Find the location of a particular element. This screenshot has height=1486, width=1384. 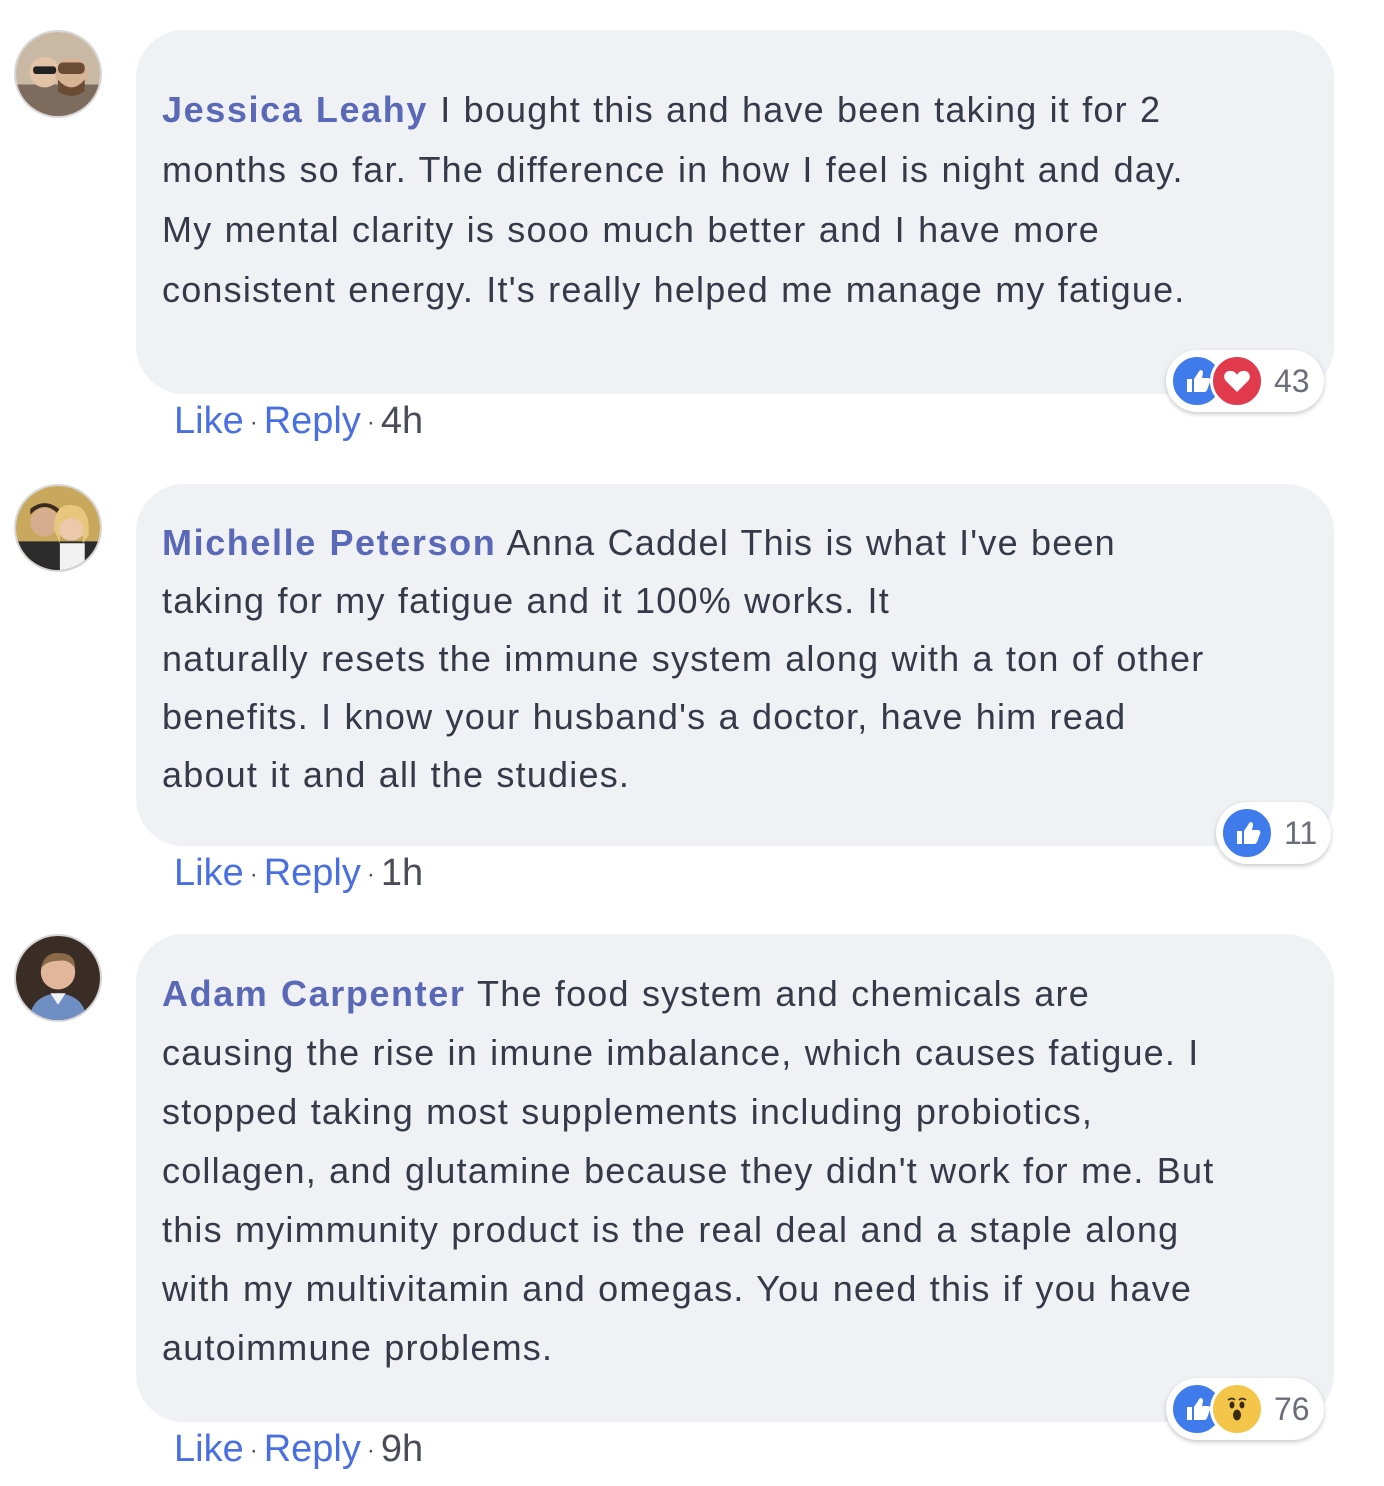

comment-actions: Like · Reply · 9h is located at coordinates (298, 1449).